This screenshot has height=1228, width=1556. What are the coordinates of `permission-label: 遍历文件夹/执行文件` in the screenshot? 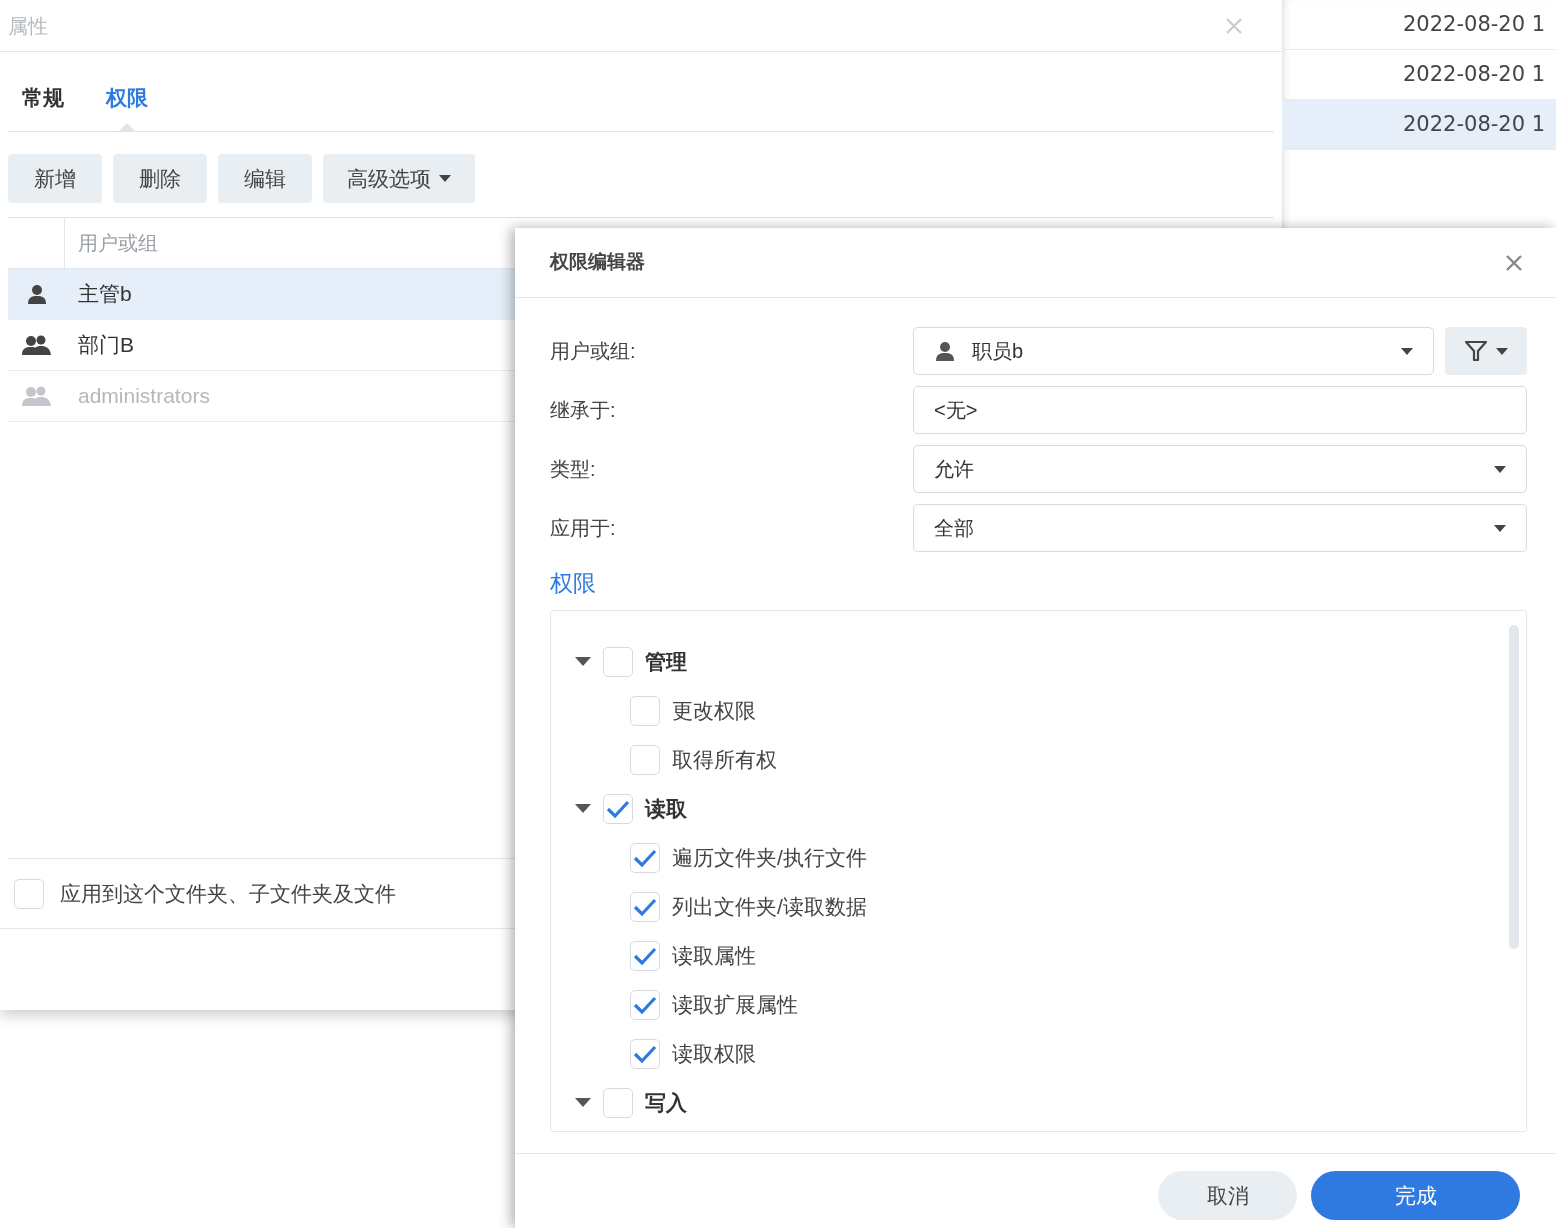 It's located at (769, 857).